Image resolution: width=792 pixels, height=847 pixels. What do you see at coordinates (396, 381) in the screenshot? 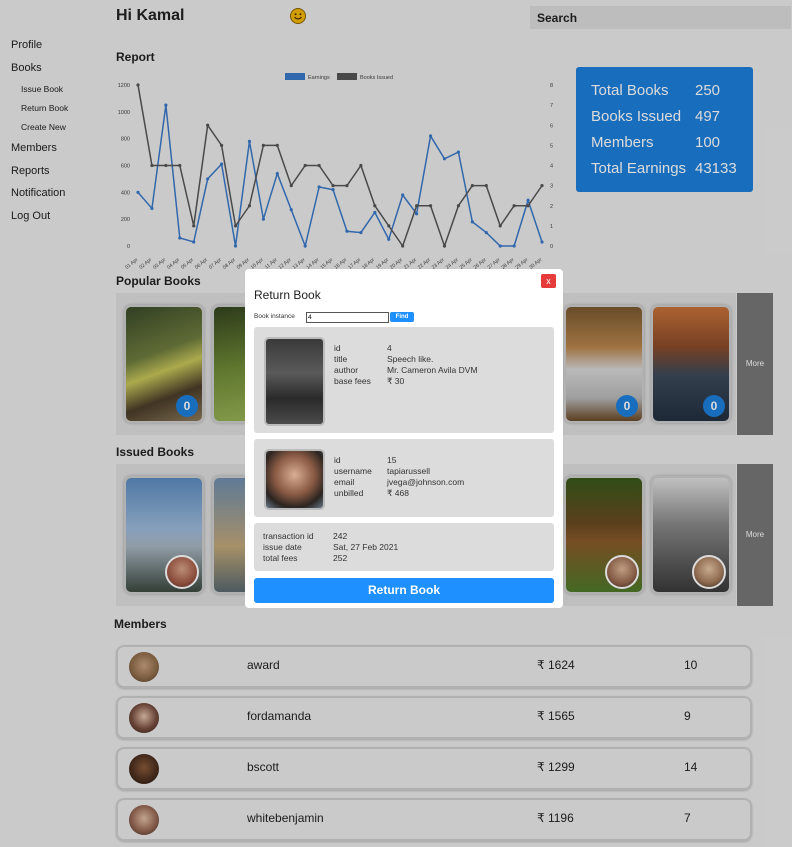
I see `book-base-fees-value: ₹ 30` at bounding box center [396, 381].